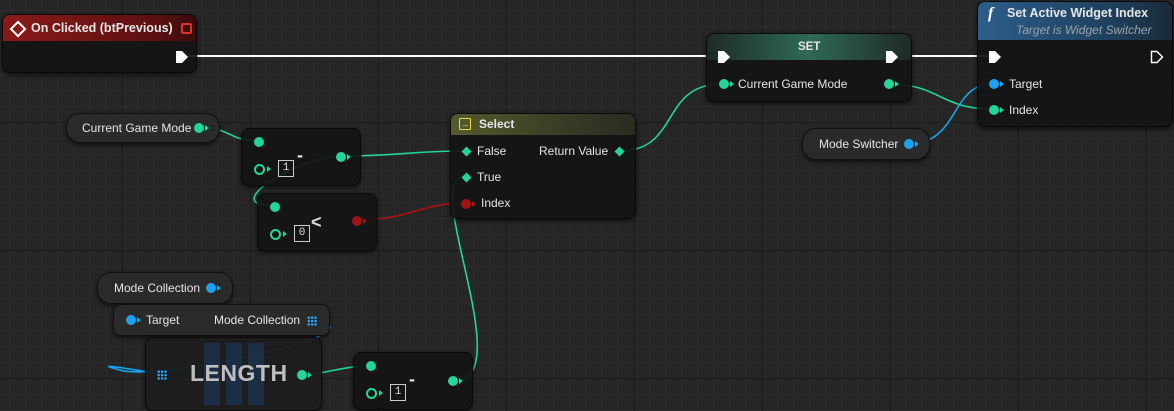 This screenshot has height=411, width=1174. Describe the element at coordinates (131, 320) in the screenshot. I see `get-collection-target-pin` at that location.